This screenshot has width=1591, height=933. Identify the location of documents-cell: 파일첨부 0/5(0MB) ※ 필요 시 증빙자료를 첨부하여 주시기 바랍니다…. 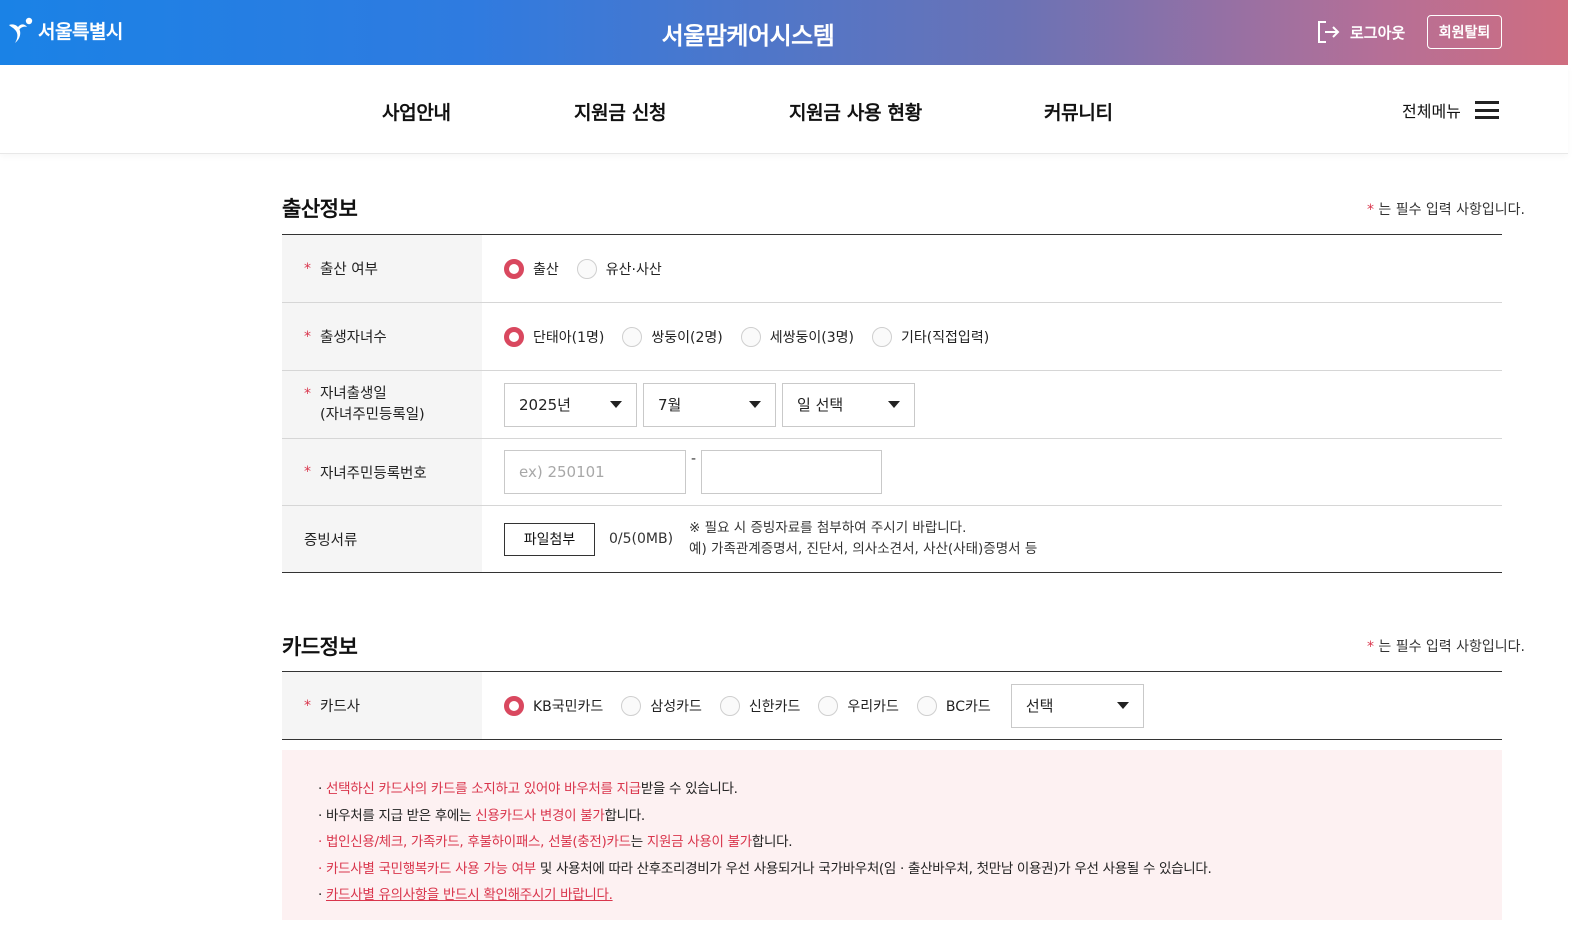
(992, 539).